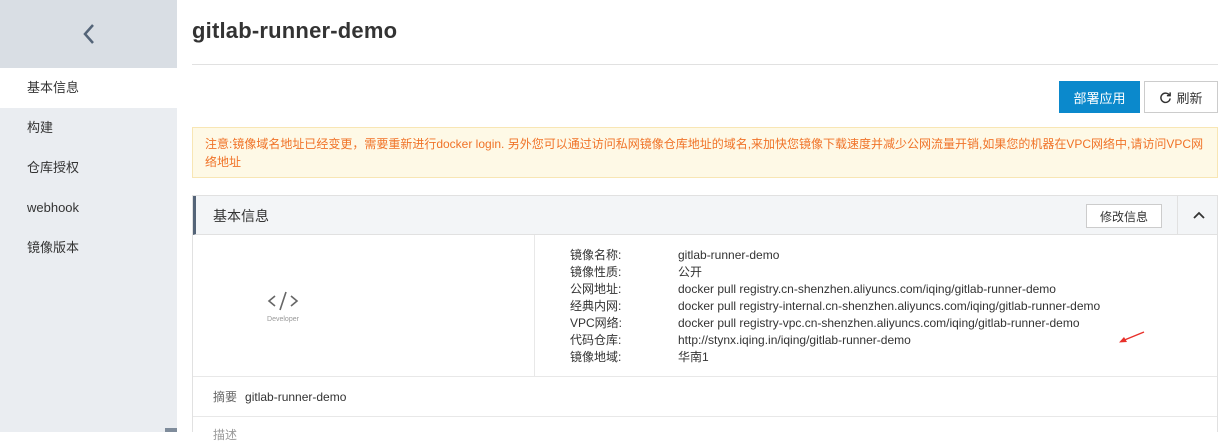 Image resolution: width=1232 pixels, height=443 pixels. What do you see at coordinates (88, 128) in the screenshot?
I see `sidebar-item-build: 构建` at bounding box center [88, 128].